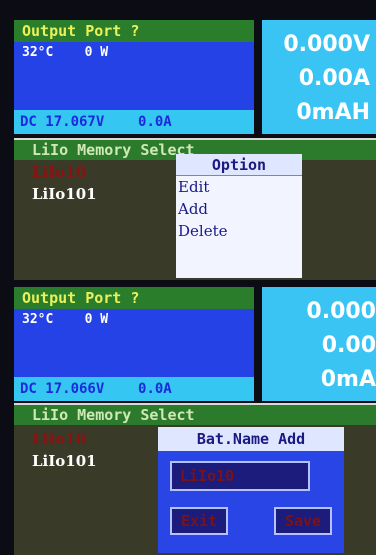 The image size is (376, 555). I want to click on output-readouts: 0.000V 0.00A 0mAH, so click(319, 77).